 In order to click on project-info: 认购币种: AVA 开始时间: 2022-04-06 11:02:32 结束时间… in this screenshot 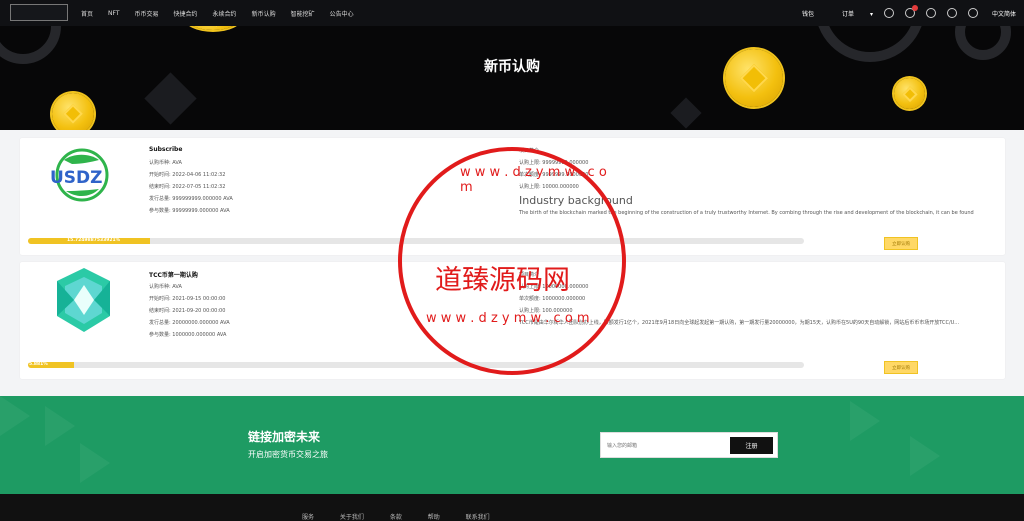, I will do `click(191, 187)`.